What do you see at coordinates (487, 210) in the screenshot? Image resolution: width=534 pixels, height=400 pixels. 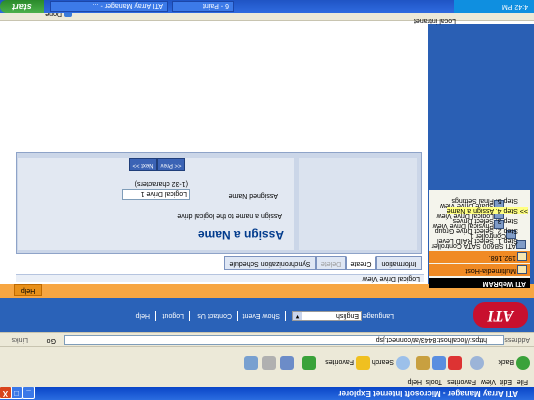 I see `step-4-current: >> Step 4. Assign a Name` at bounding box center [487, 210].